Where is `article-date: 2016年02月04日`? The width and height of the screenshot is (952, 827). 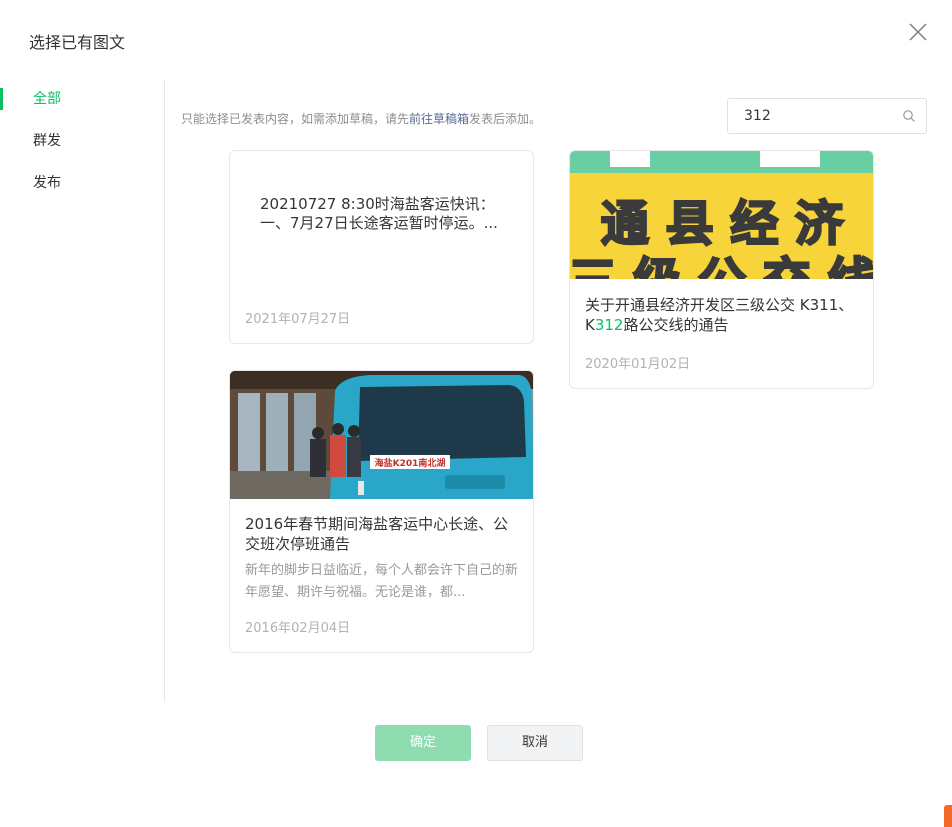 article-date: 2016年02月04日 is located at coordinates (298, 628).